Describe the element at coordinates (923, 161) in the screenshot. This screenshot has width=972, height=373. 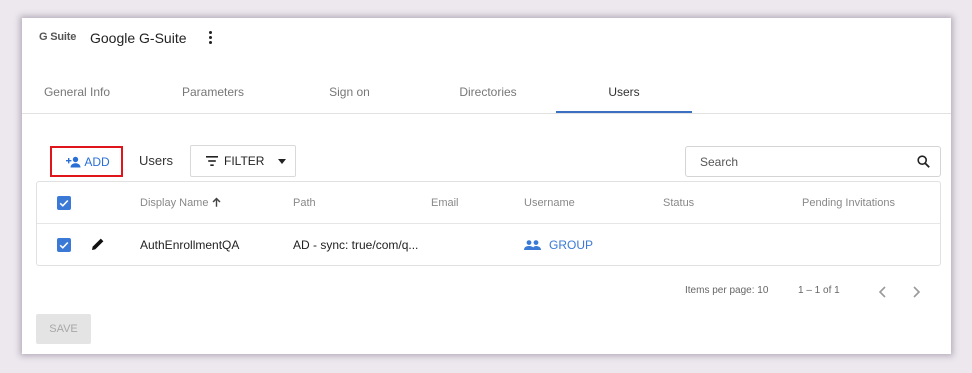
I see `search-icon` at that location.